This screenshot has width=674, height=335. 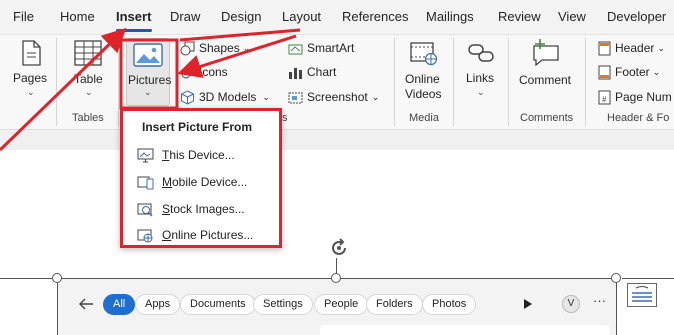 What do you see at coordinates (145, 182) in the screenshot?
I see `mobile-device-icon` at bounding box center [145, 182].